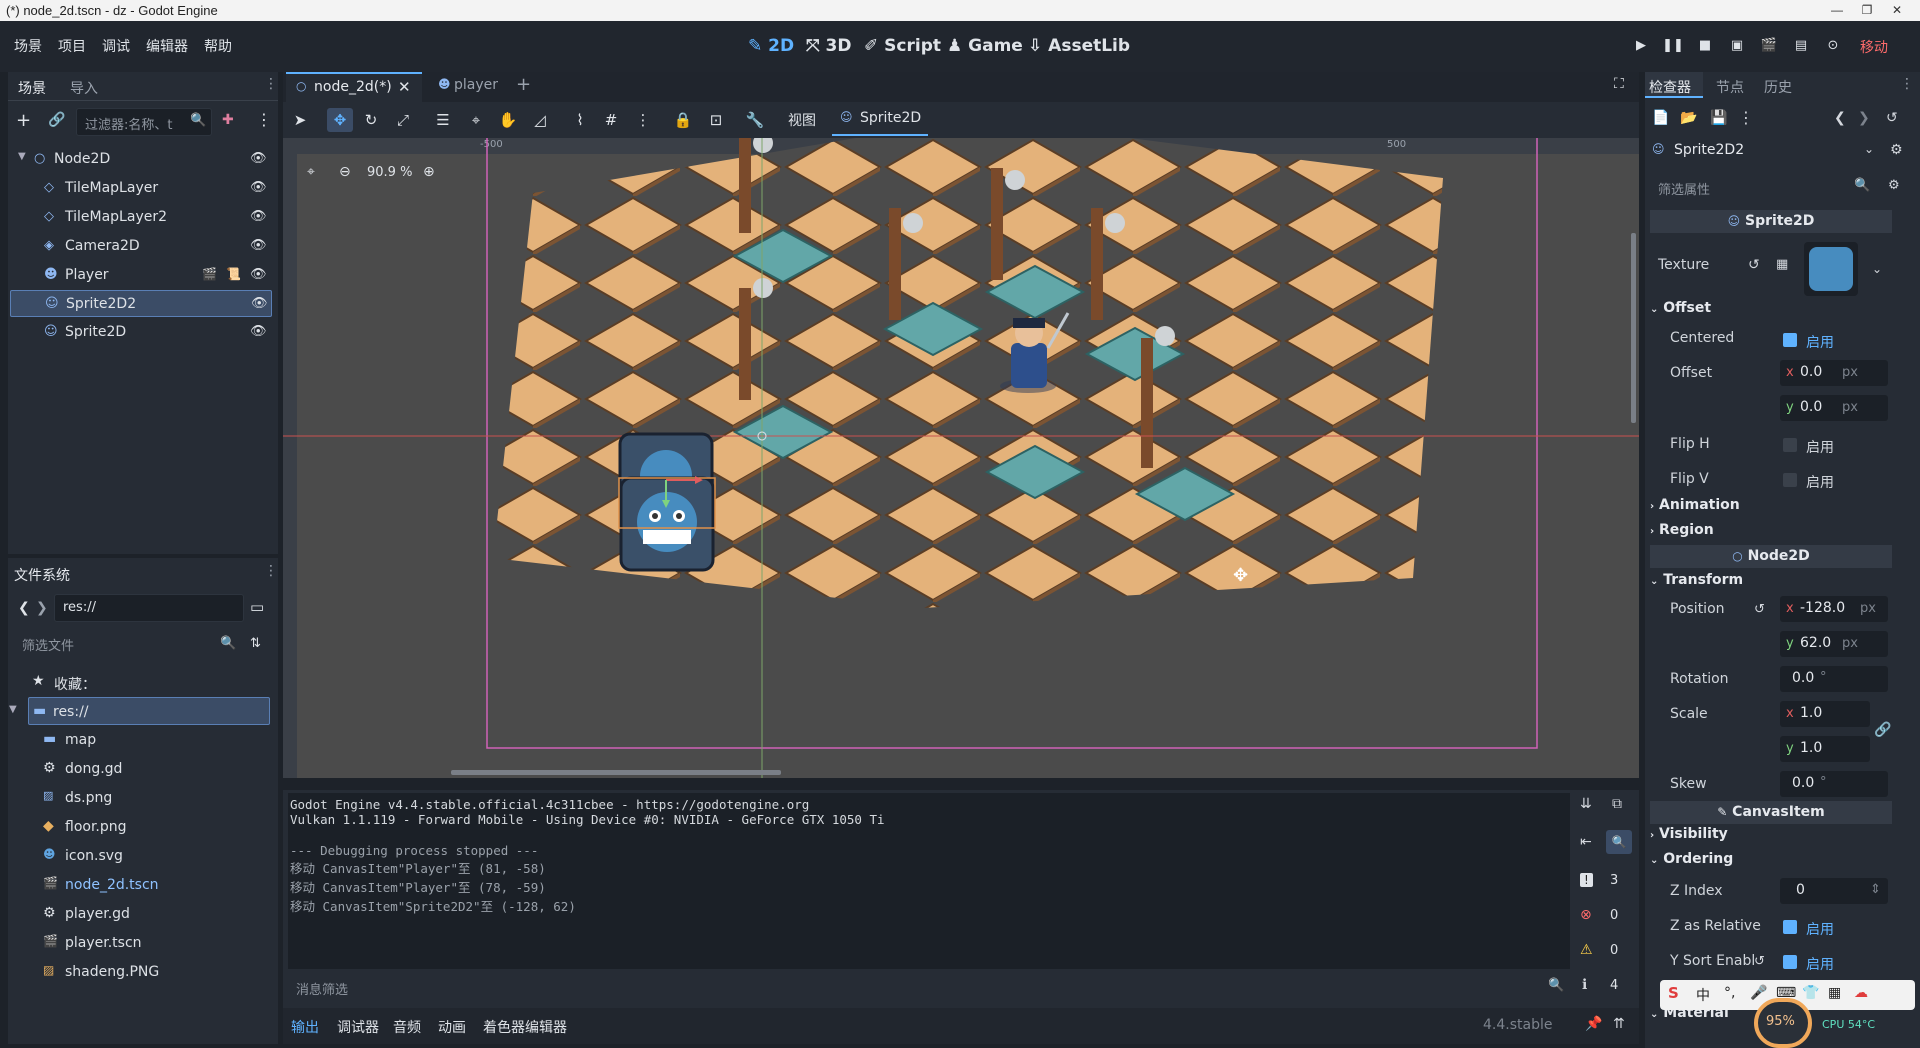  Describe the element at coordinates (1593, 1024) in the screenshot. I see `pin-icon: 📌` at that location.